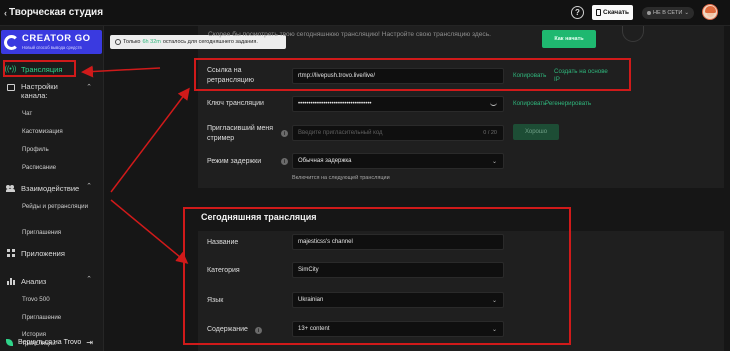  Describe the element at coordinates (39, 91) in the screenshot. I see `sidebar-item-label: Настройки канала:` at that location.